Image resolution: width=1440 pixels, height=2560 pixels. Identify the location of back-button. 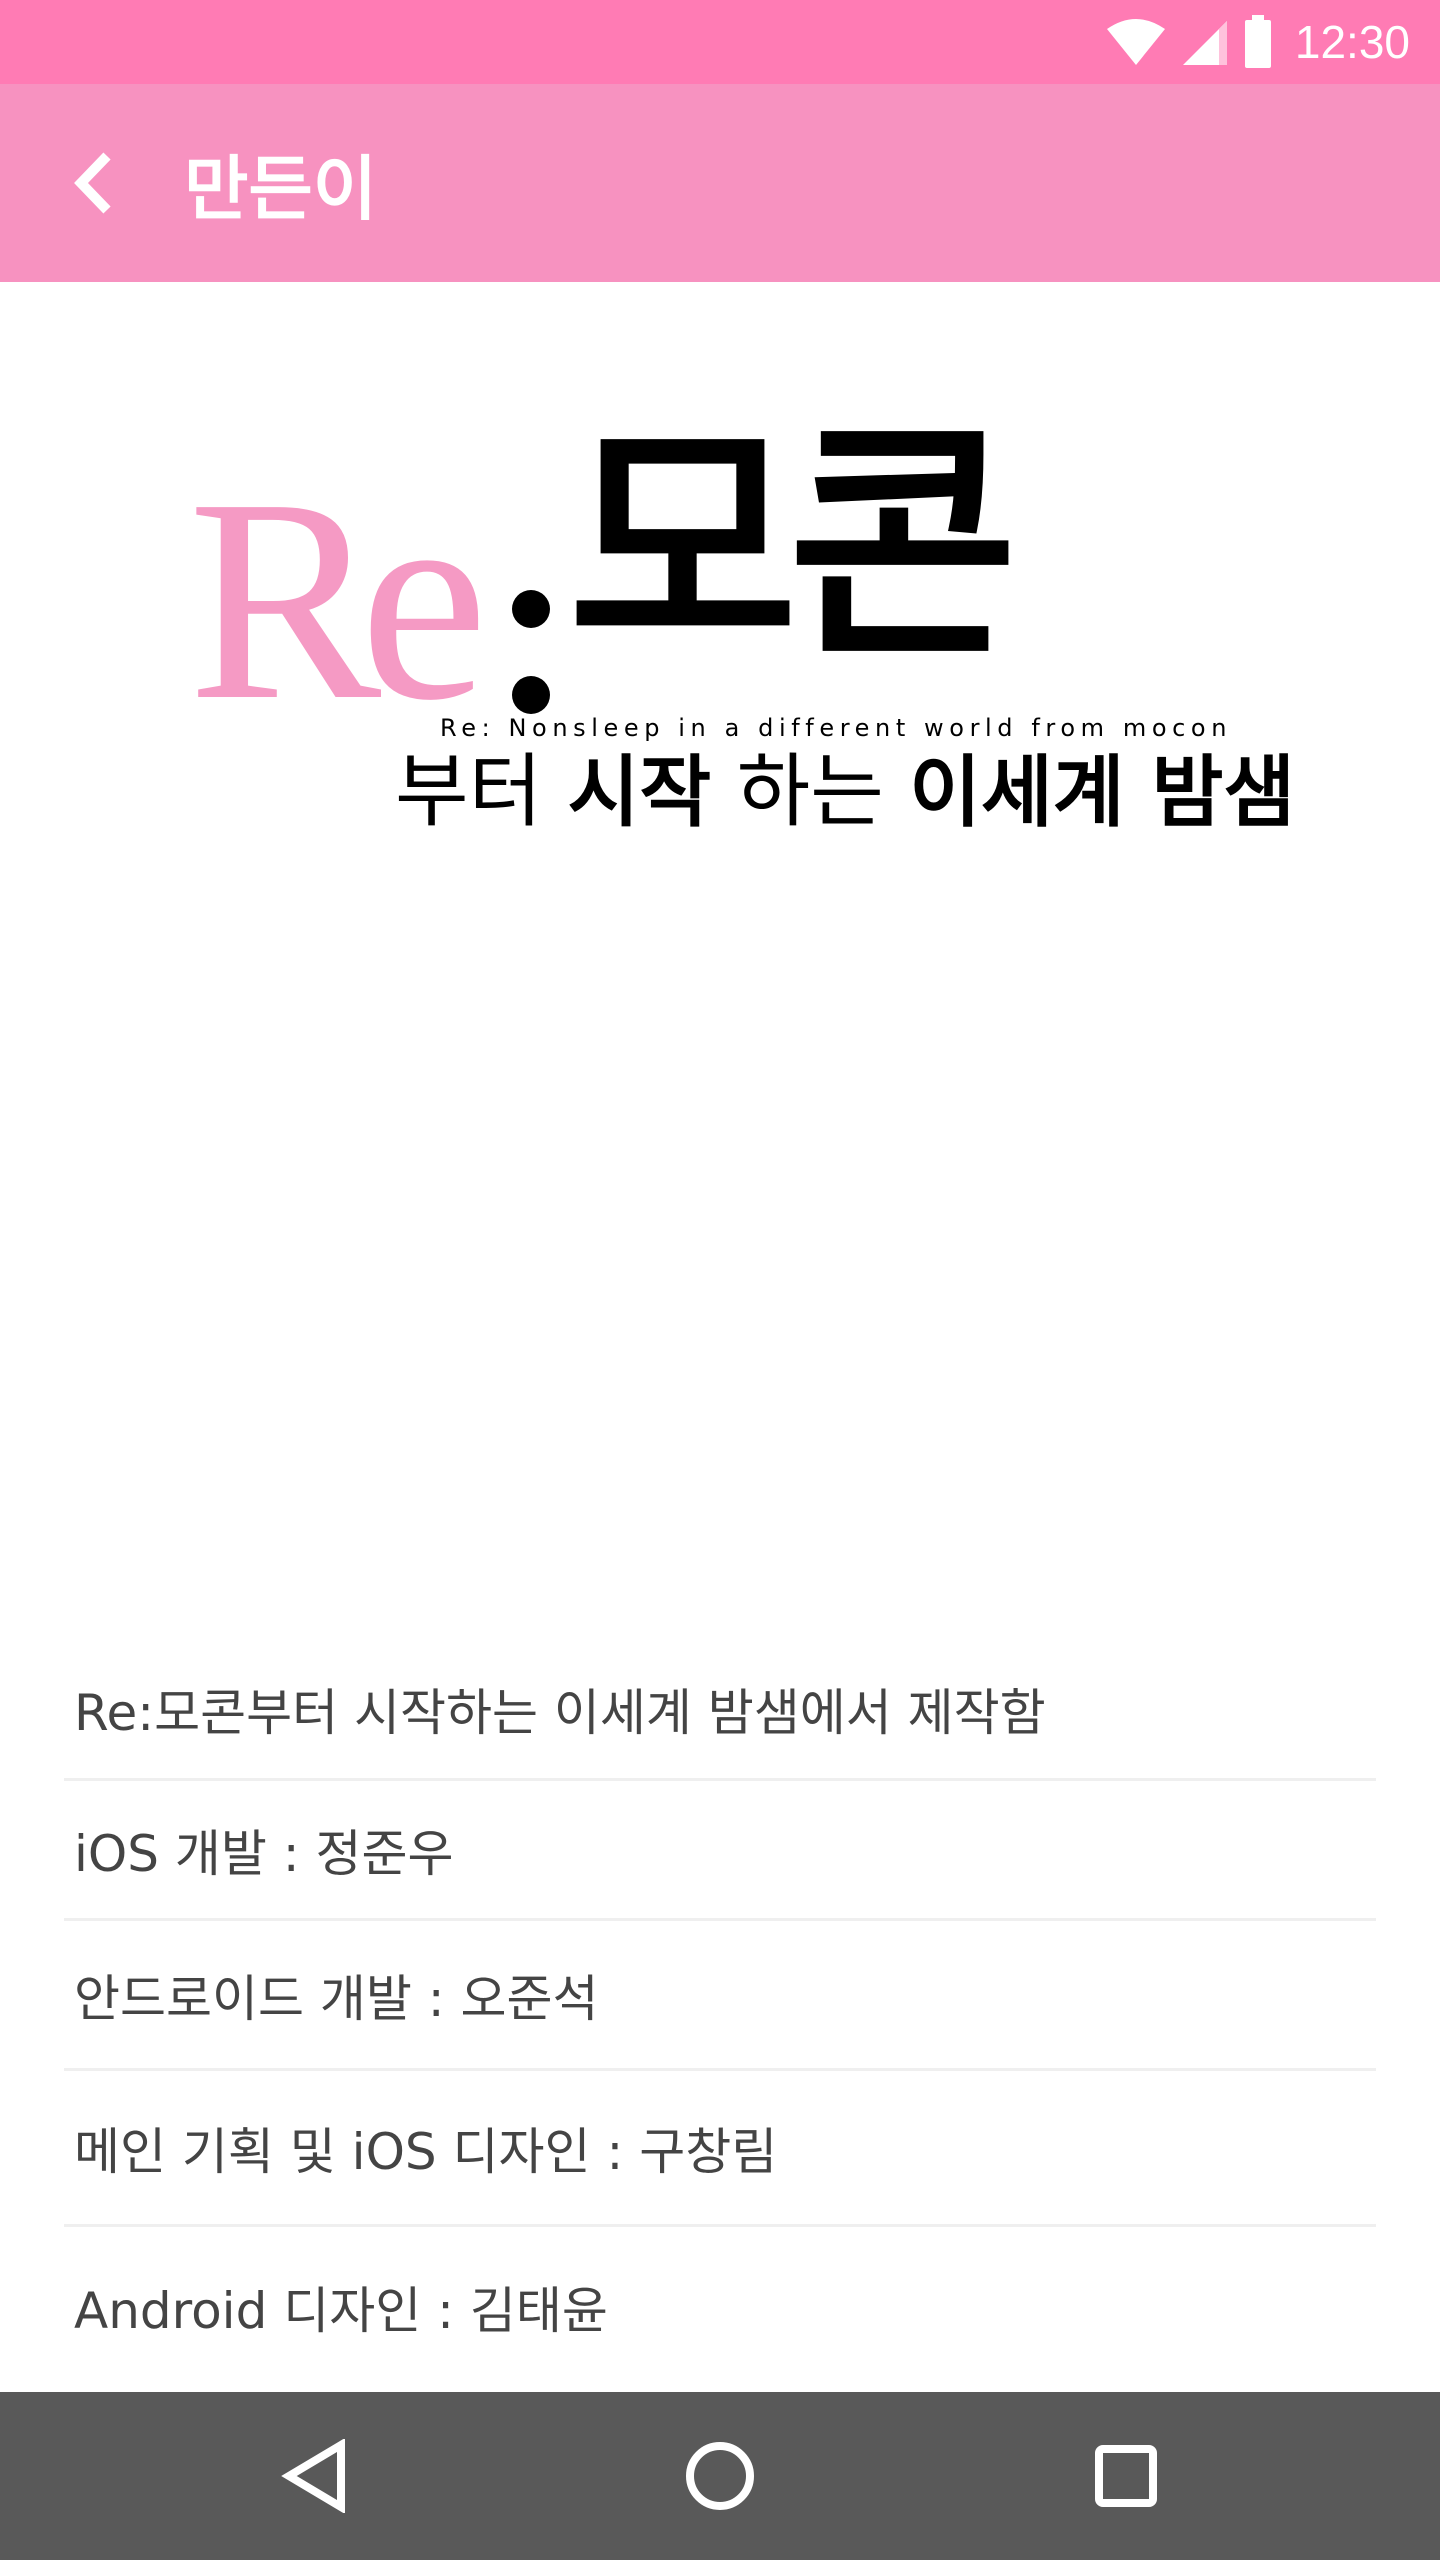
(95, 183).